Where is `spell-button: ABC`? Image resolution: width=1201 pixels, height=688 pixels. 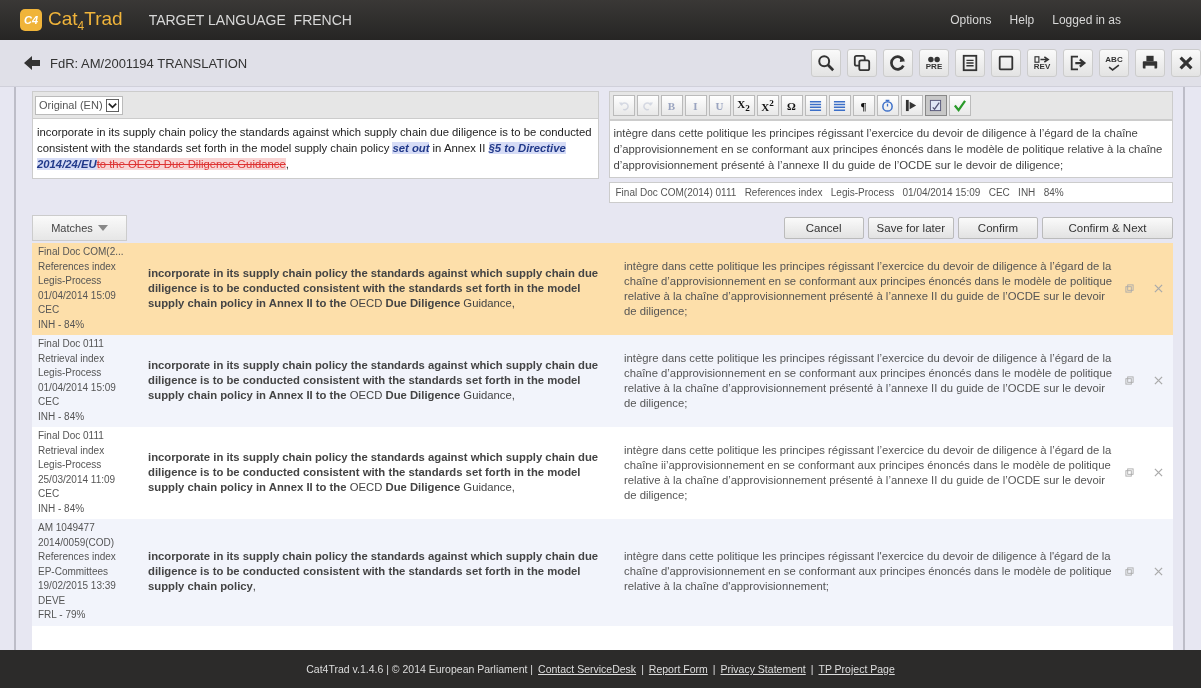 spell-button: ABC is located at coordinates (1114, 63).